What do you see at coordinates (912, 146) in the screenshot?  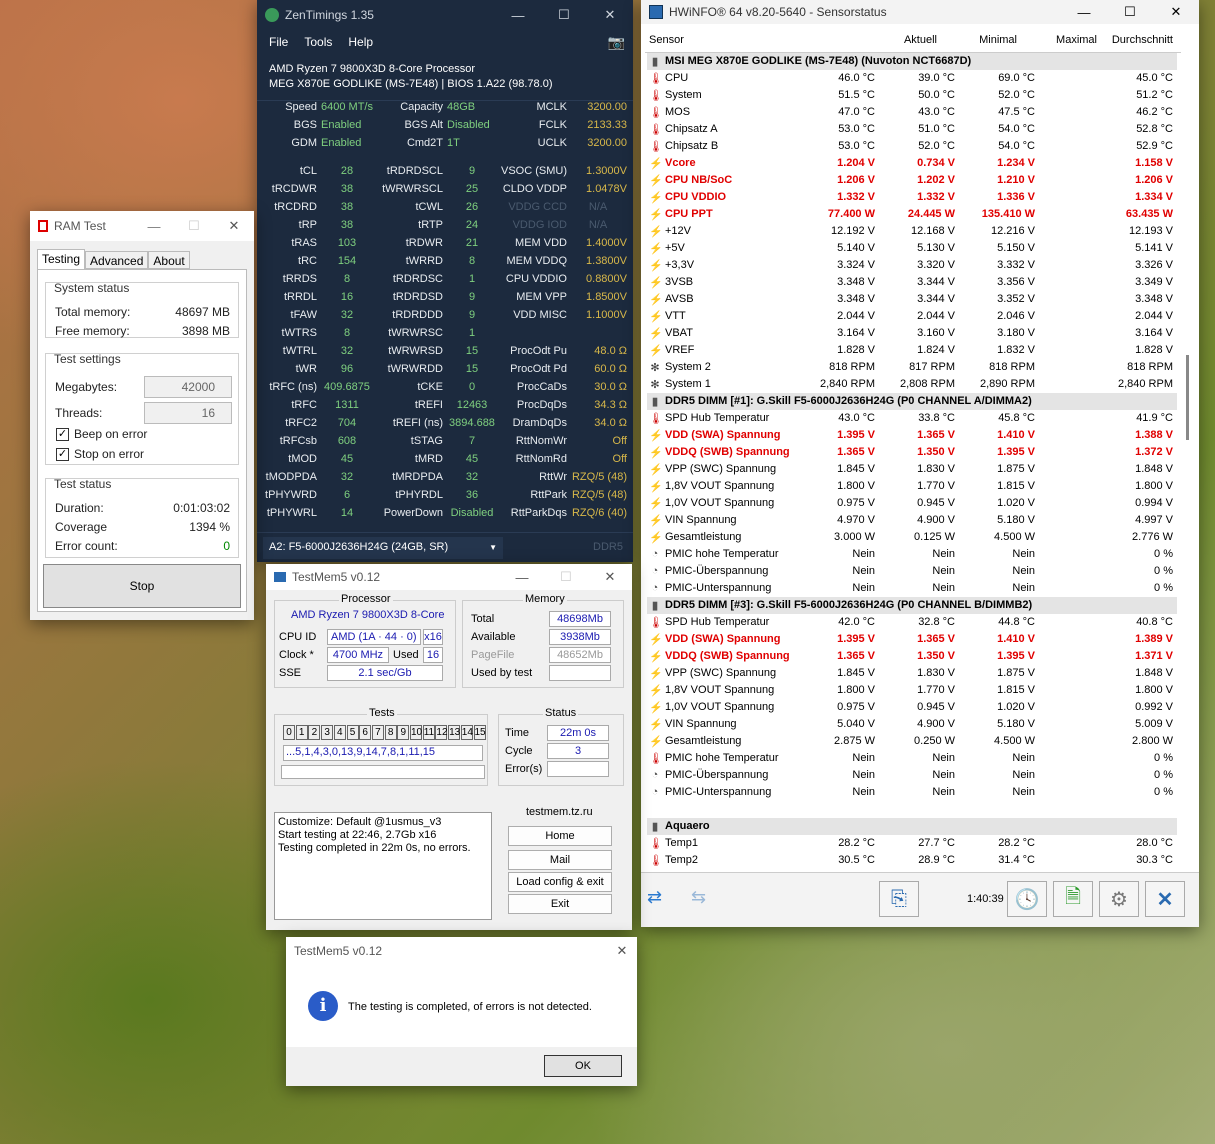 I see `sensor-row: 🌡 Chipsatz B 53.0 °C 52.0 °C 54.0 °C 52.9 °C` at bounding box center [912, 146].